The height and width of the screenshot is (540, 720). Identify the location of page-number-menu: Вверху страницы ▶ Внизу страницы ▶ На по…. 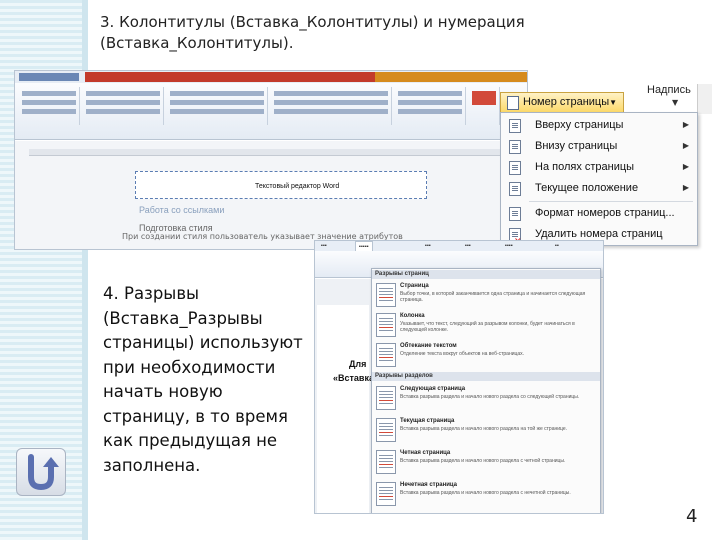
(599, 181).